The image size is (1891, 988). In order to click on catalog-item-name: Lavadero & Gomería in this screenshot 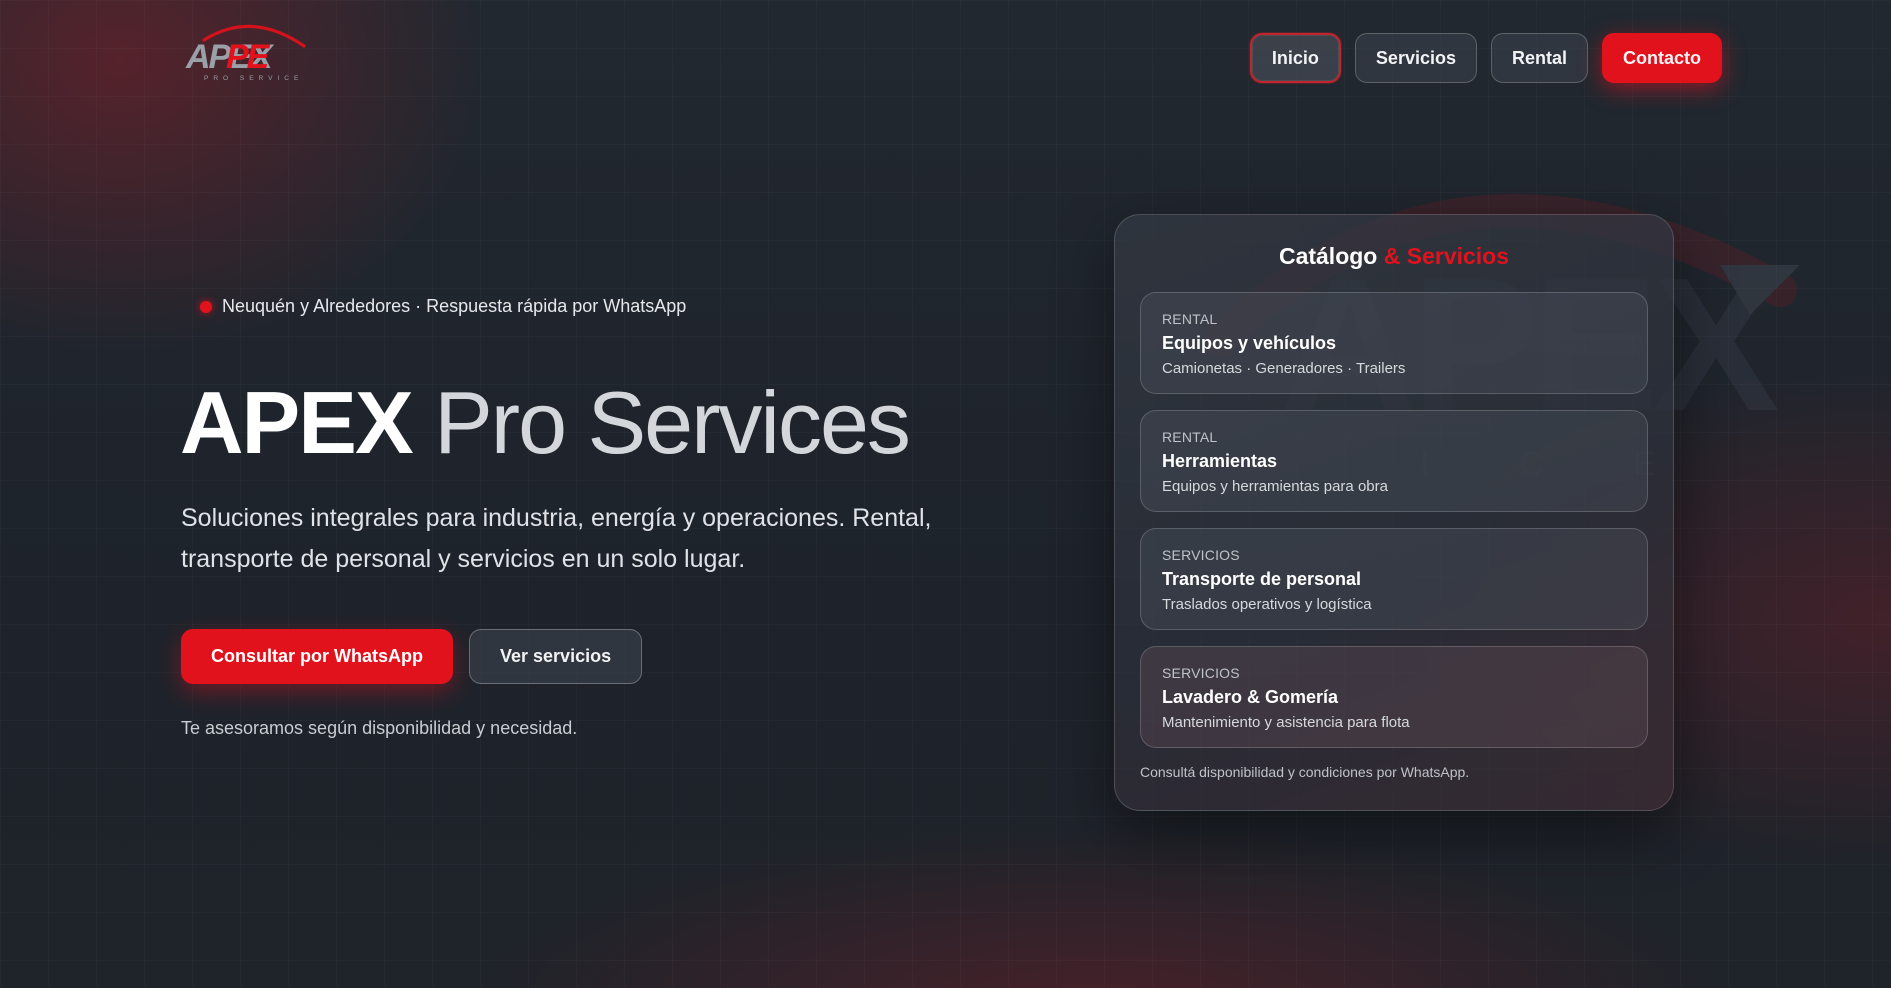, I will do `click(1250, 697)`.